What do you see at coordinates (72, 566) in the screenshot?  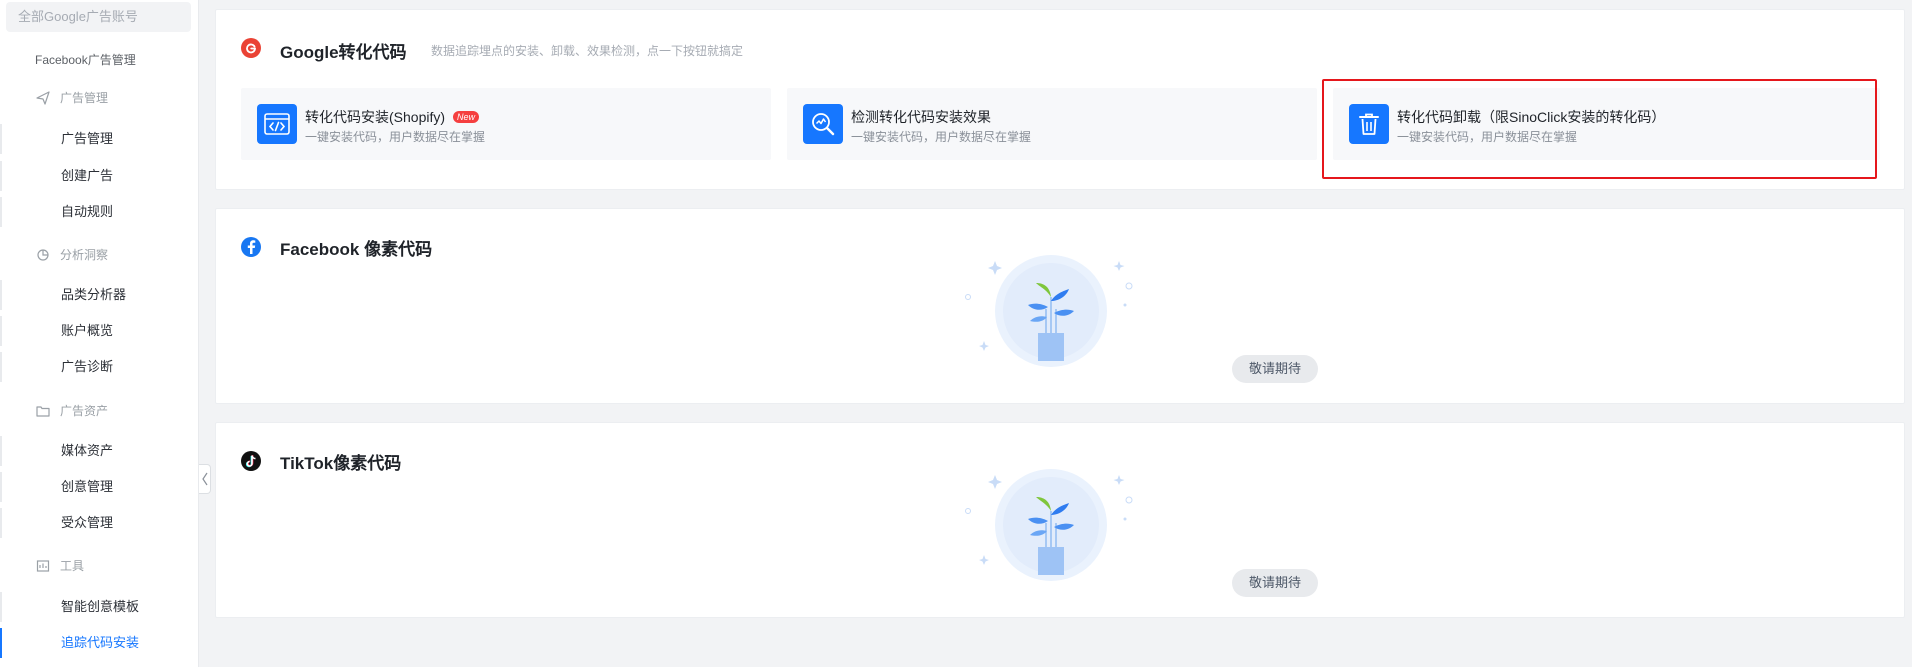 I see `sidebar-group-label: 工具` at bounding box center [72, 566].